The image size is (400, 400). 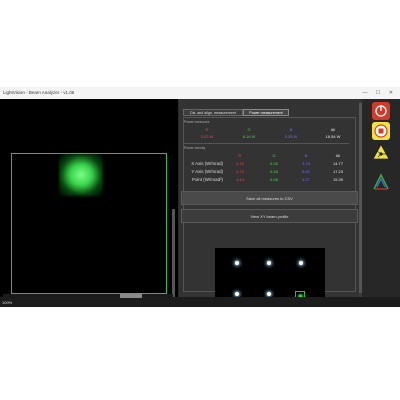 I want to click on pm-value-r: 3.03 W, so click(x=207, y=136).